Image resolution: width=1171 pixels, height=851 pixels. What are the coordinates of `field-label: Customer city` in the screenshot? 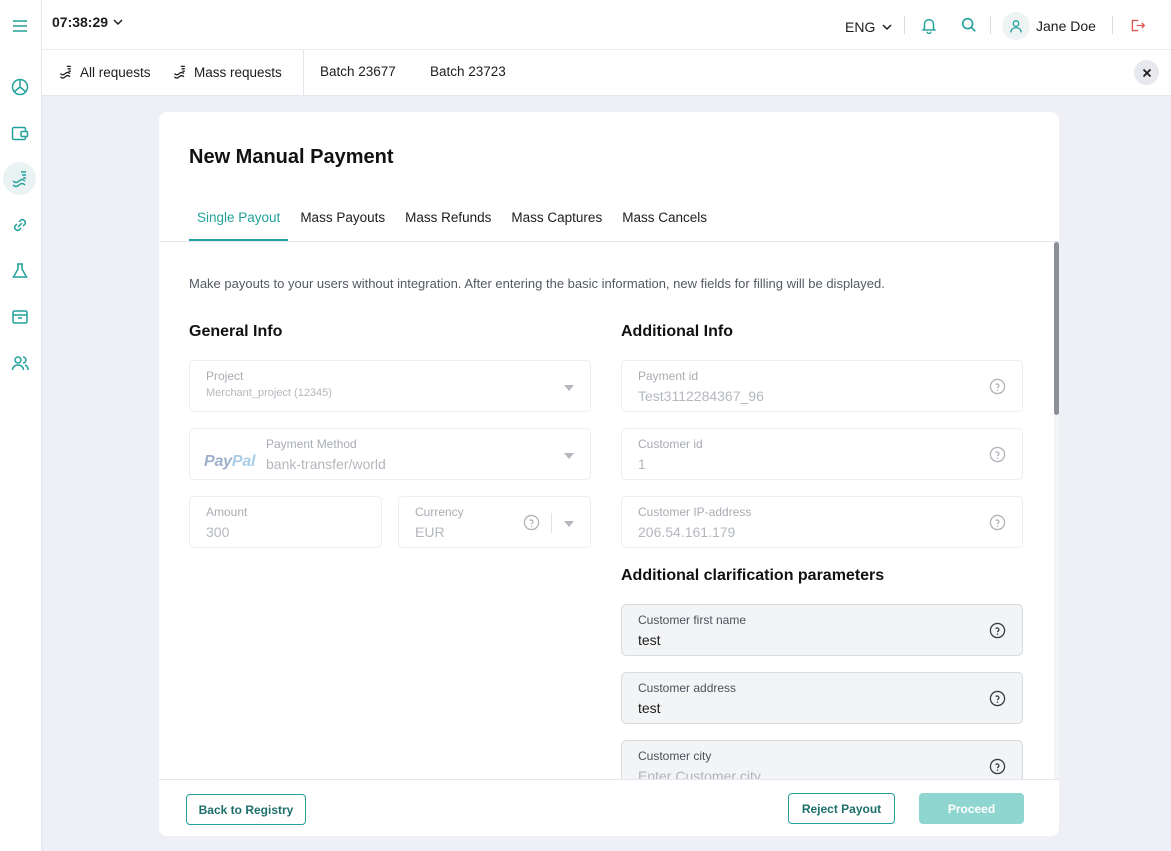 It's located at (675, 756).